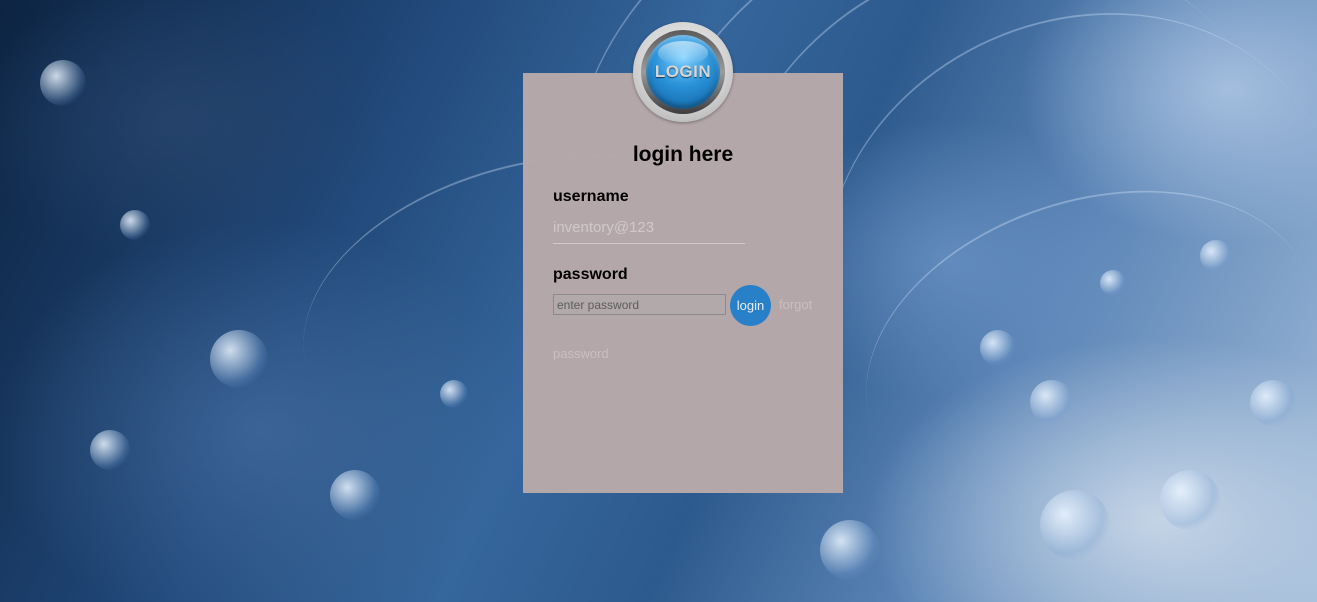  What do you see at coordinates (590, 274) in the screenshot?
I see `password-label: password` at bounding box center [590, 274].